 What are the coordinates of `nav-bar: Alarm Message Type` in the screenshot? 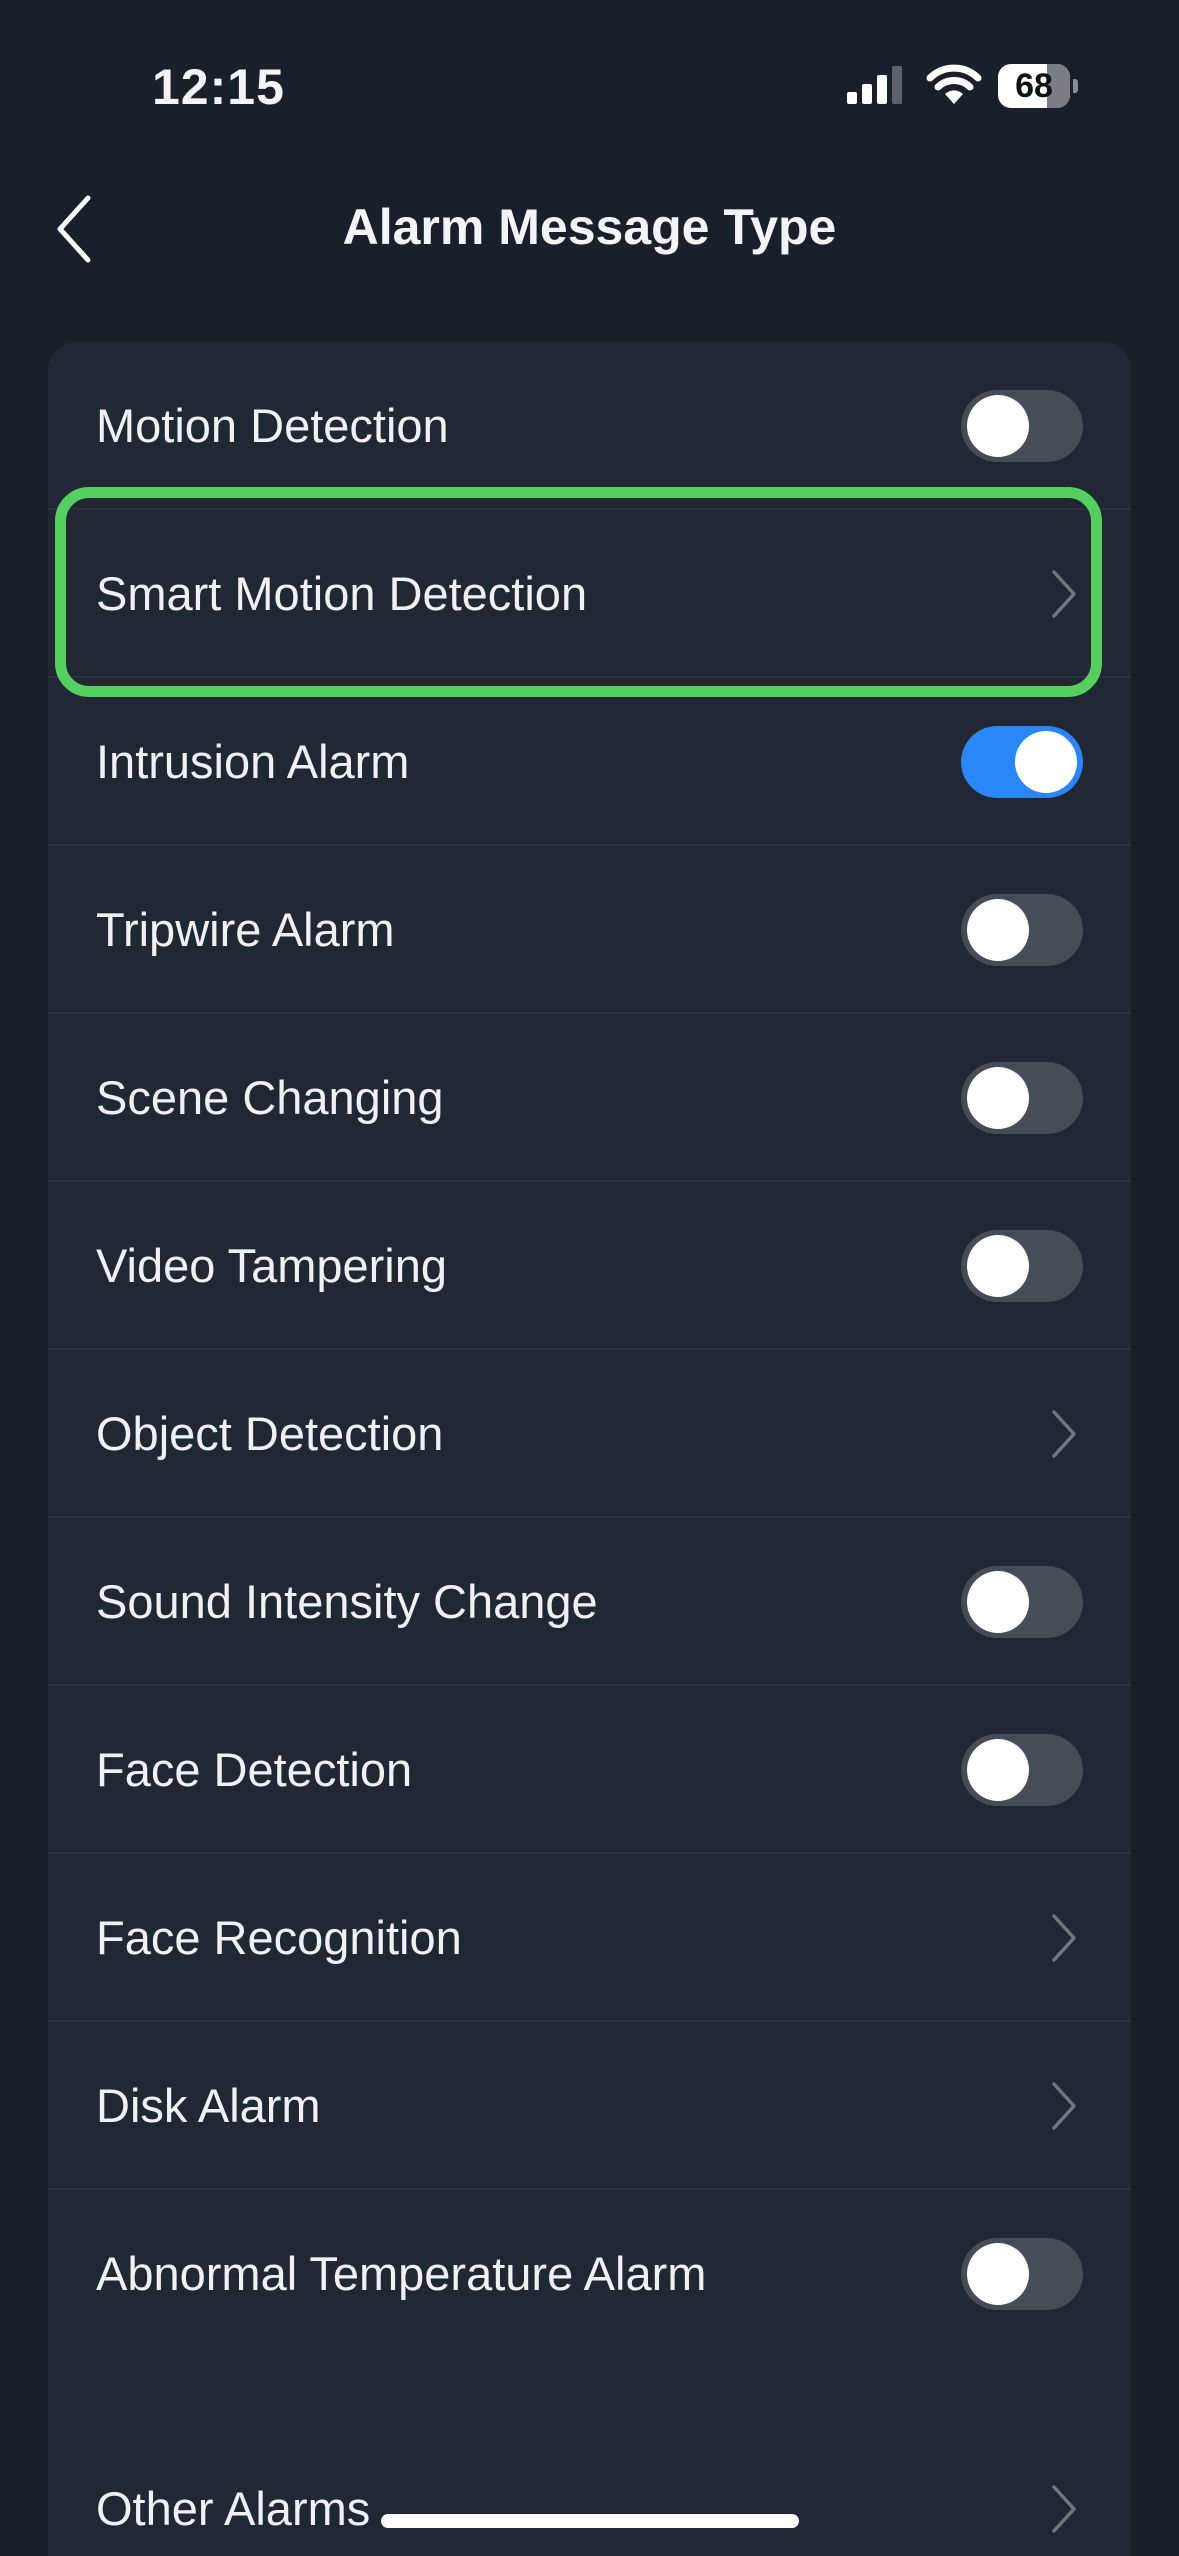 It's located at (589, 227).